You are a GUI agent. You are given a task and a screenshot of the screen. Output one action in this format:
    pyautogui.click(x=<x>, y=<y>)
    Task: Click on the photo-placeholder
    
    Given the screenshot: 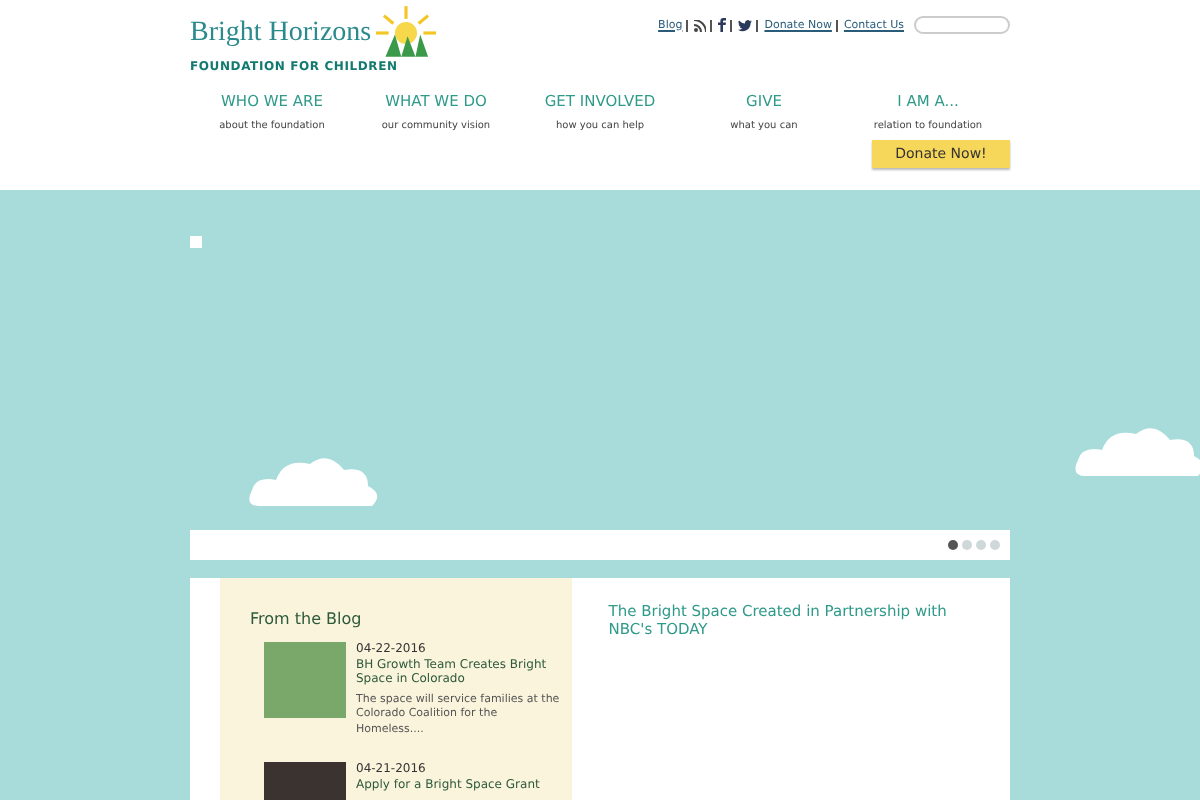 What is the action you would take?
    pyautogui.click(x=305, y=680)
    